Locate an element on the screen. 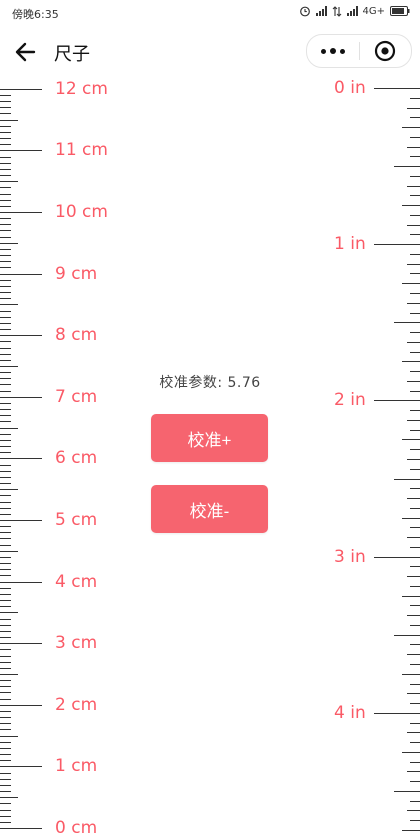  cm-label: 9 cm is located at coordinates (76, 273).